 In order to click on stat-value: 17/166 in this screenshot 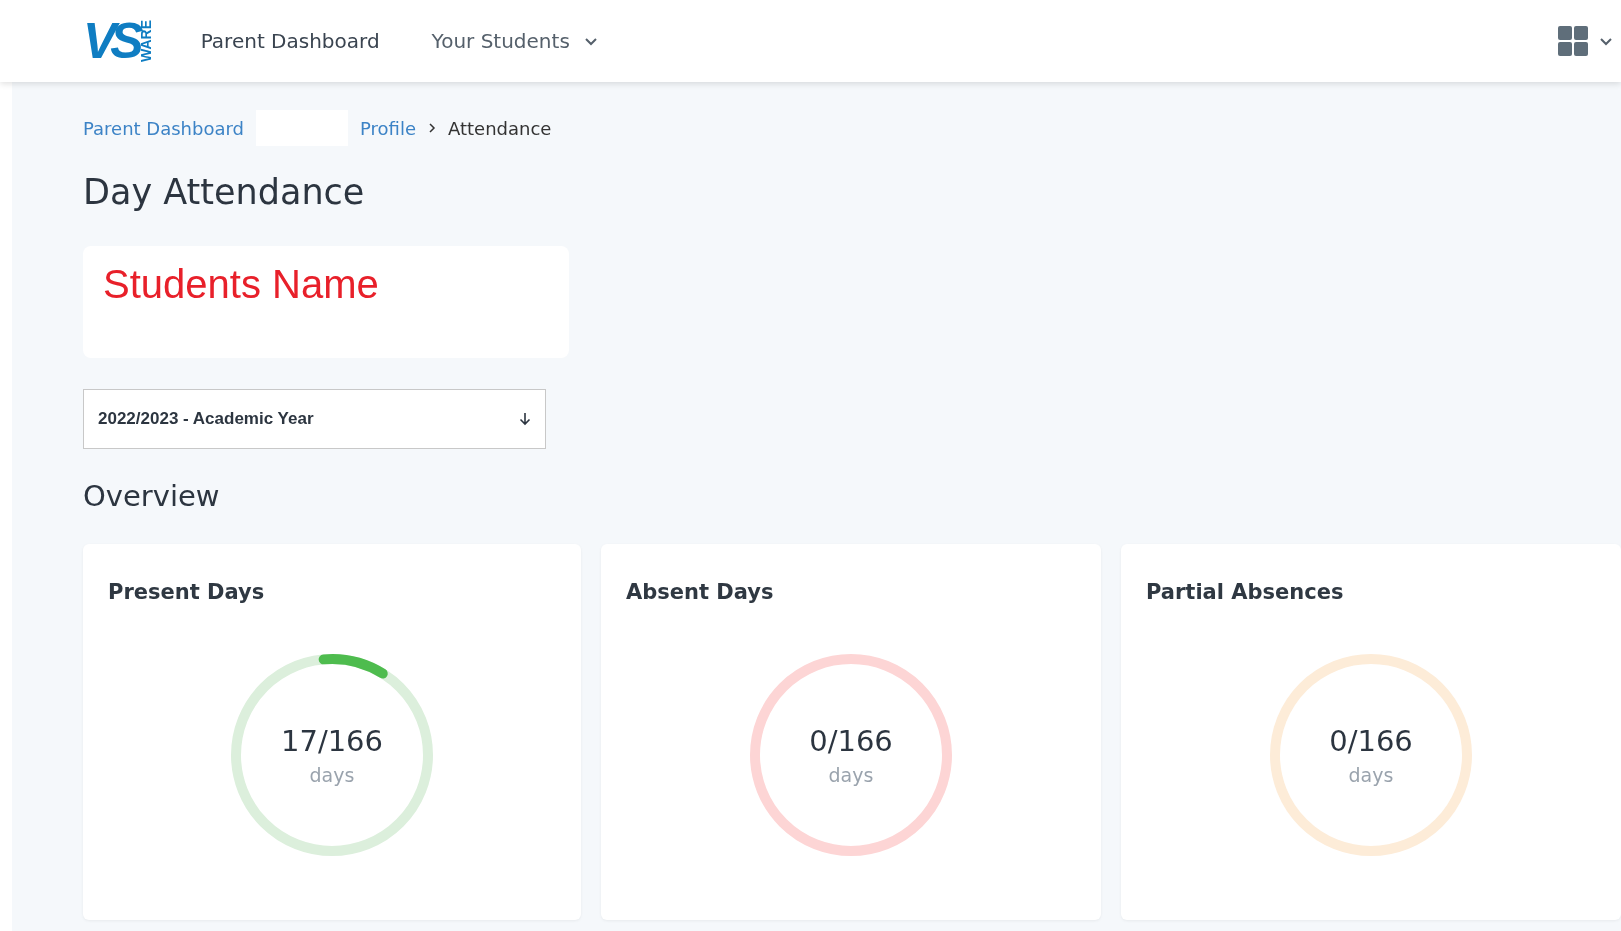, I will do `click(332, 741)`.